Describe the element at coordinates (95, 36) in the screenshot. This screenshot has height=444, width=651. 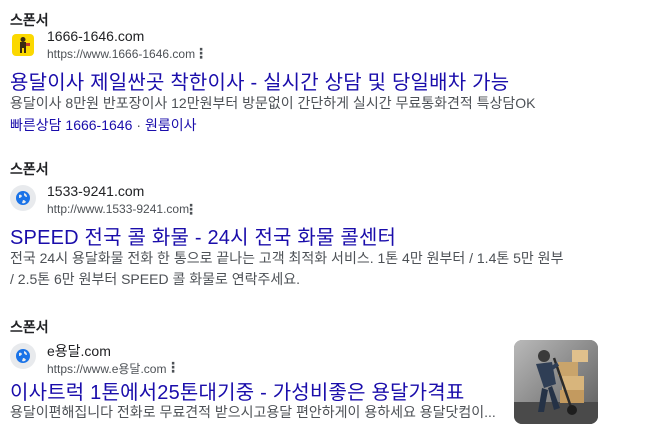
I see `site-name: 1666-1646.com` at that location.